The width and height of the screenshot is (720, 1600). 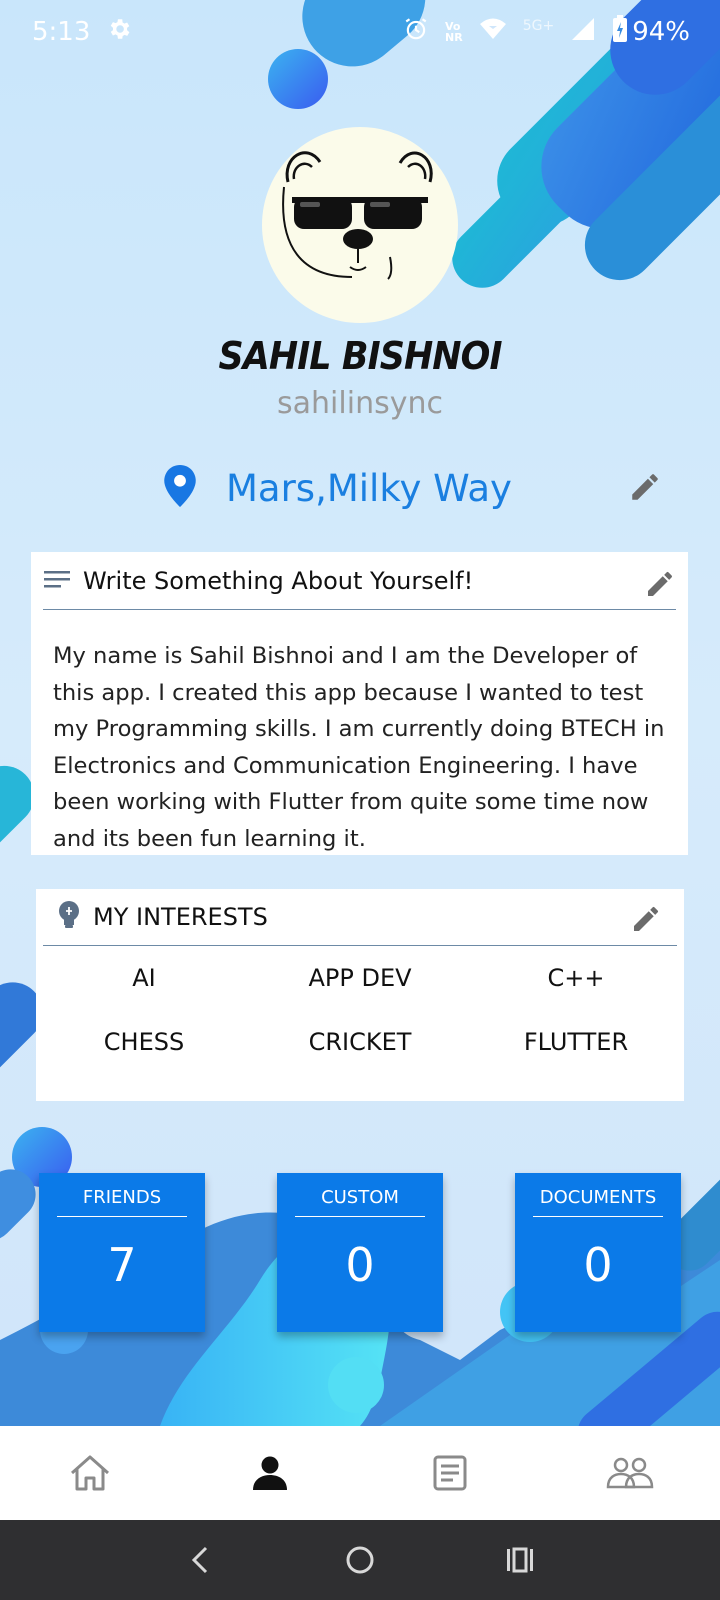 What do you see at coordinates (369, 488) in the screenshot?
I see `location-text: Mars,Milky Way` at bounding box center [369, 488].